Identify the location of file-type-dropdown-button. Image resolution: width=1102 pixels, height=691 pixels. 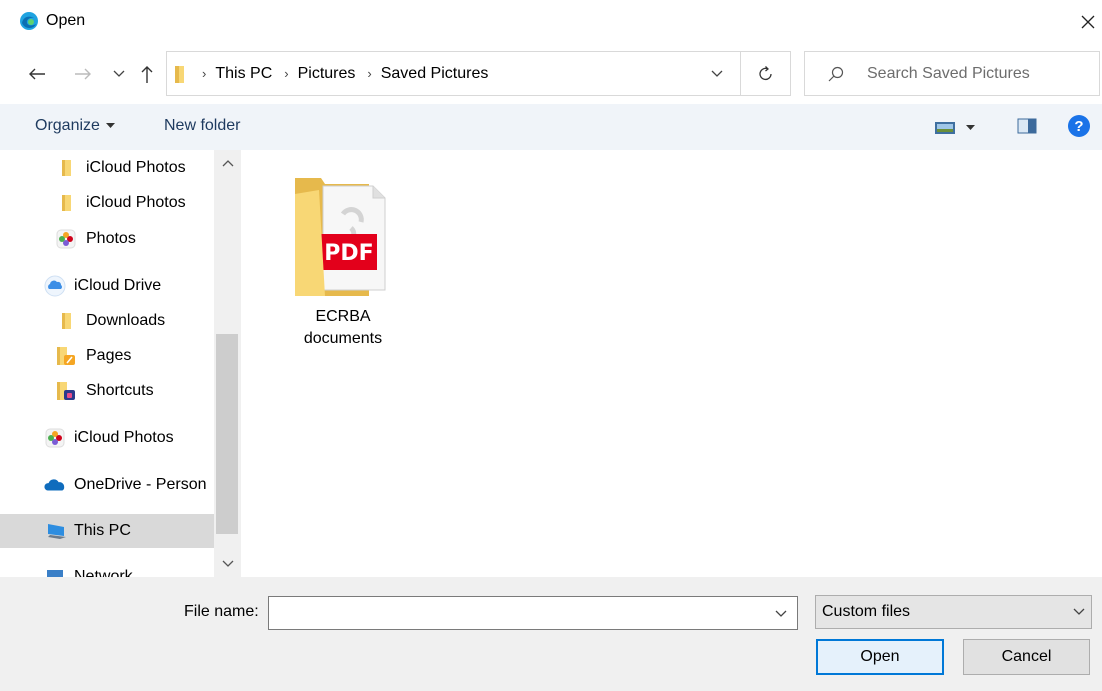
(1079, 612).